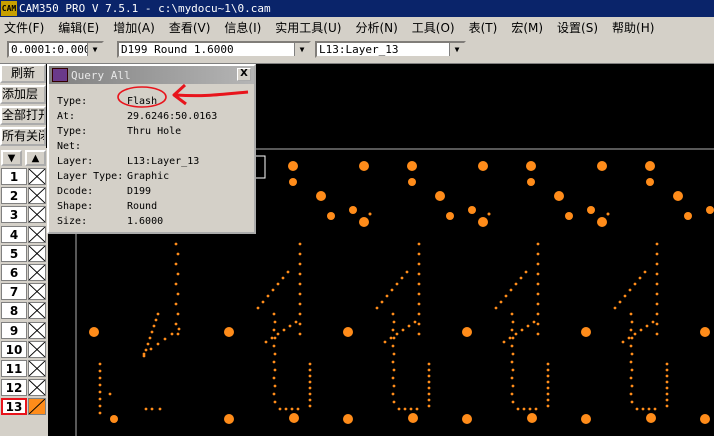  Describe the element at coordinates (37, 214) in the screenshot. I see `layer-3-swatch` at that location.